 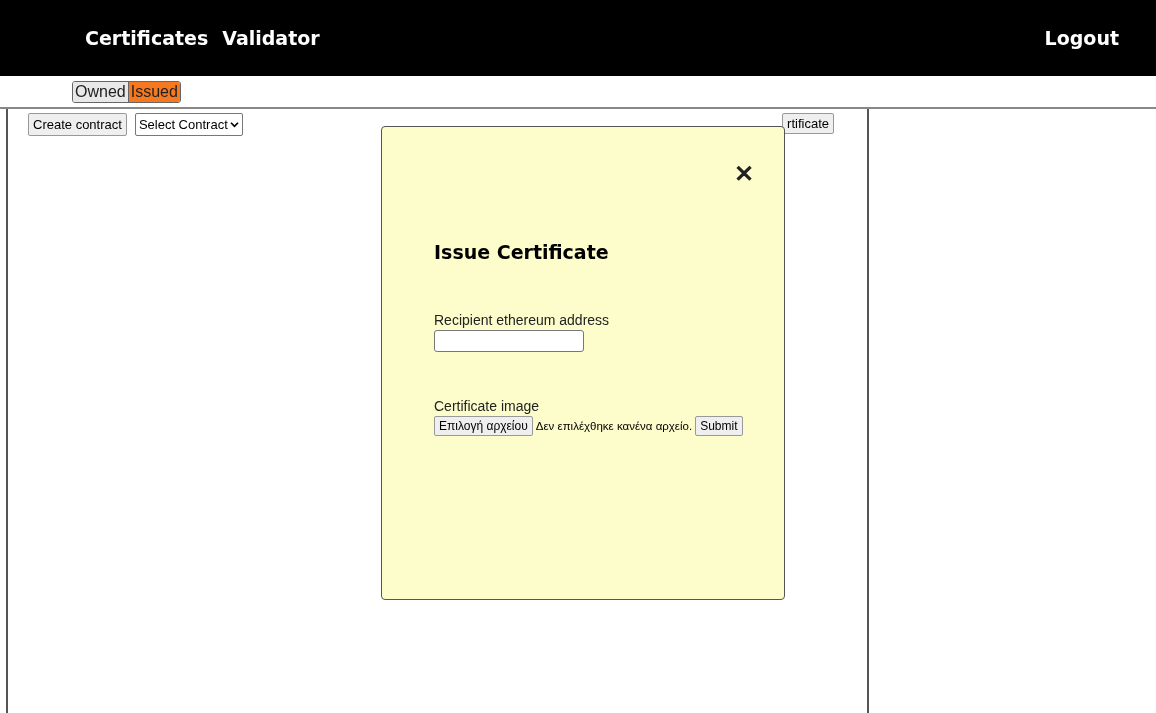 I want to click on close-button: ✕, so click(x=744, y=174).